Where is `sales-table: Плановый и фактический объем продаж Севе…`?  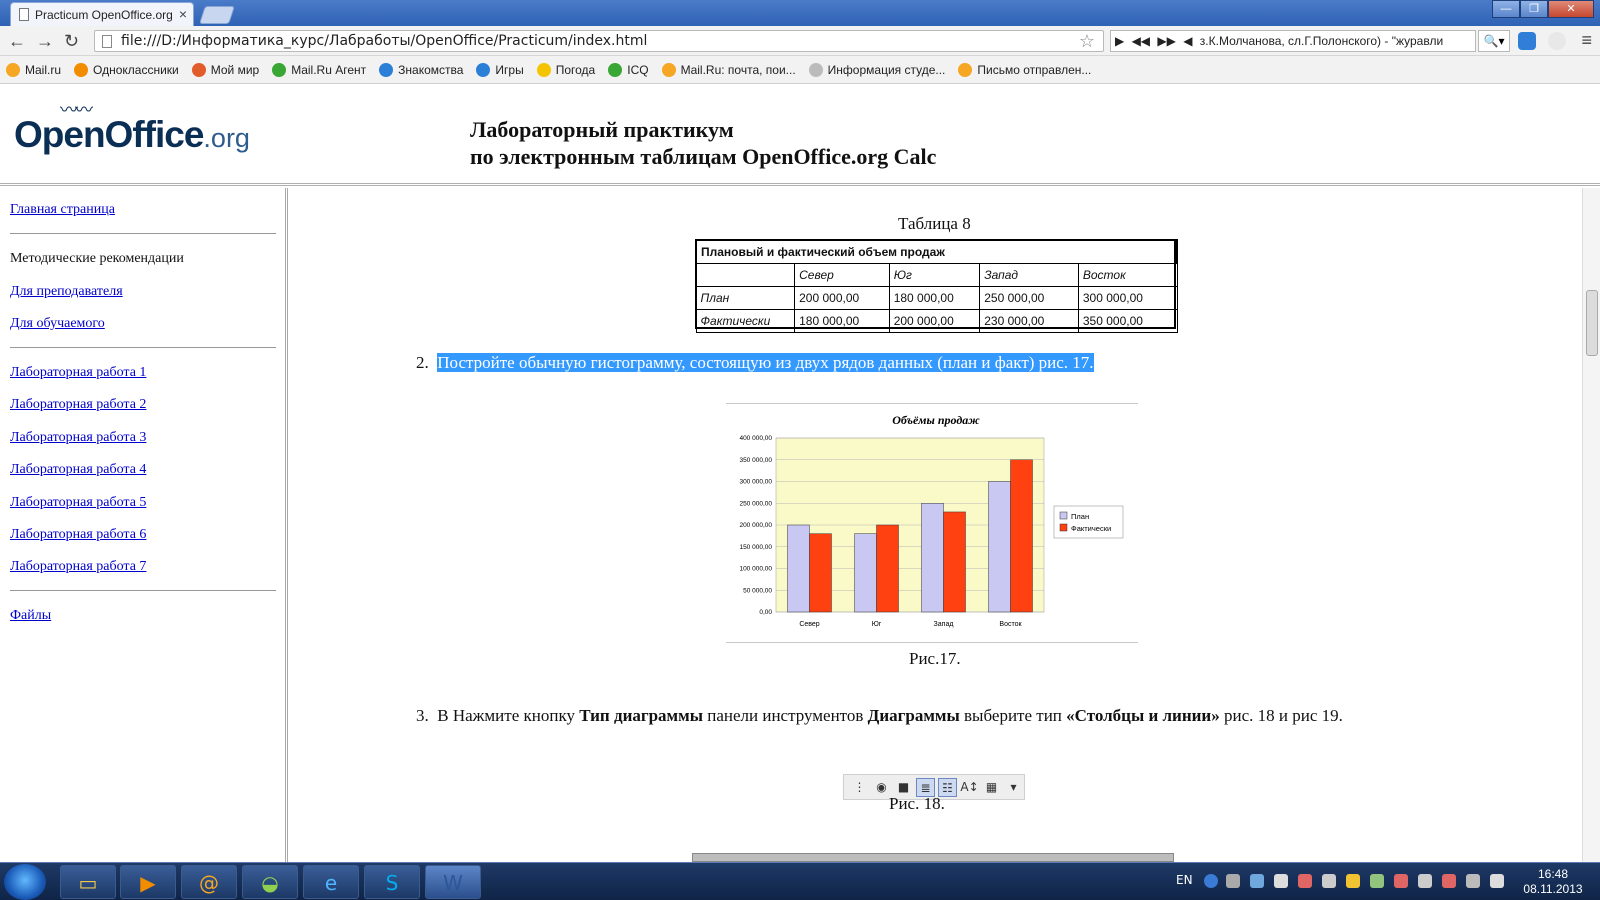
sales-table: Плановый и фактический объем продаж Севе… is located at coordinates (936, 286).